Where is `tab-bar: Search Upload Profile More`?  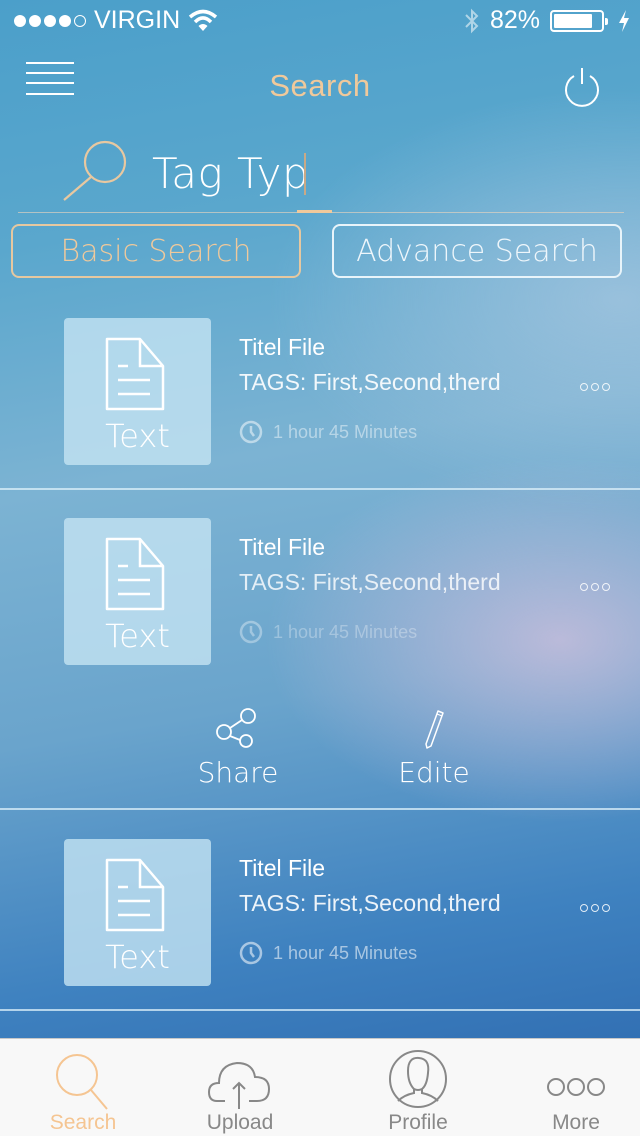 tab-bar: Search Upload Profile More is located at coordinates (320, 1087).